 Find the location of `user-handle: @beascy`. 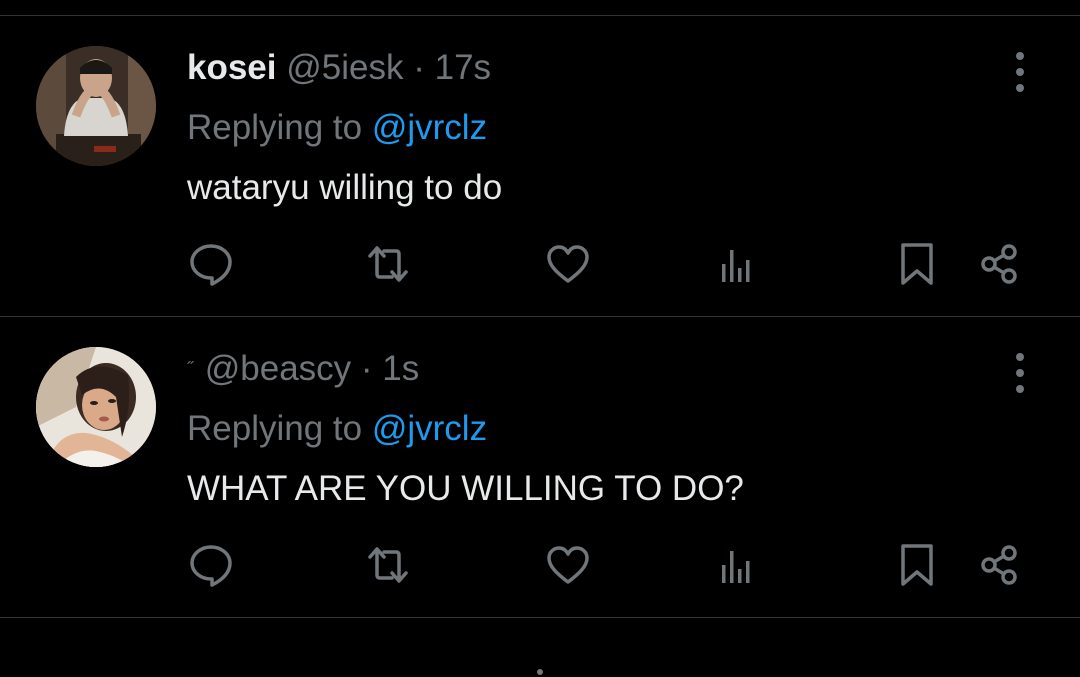

user-handle: @beascy is located at coordinates (278, 368).